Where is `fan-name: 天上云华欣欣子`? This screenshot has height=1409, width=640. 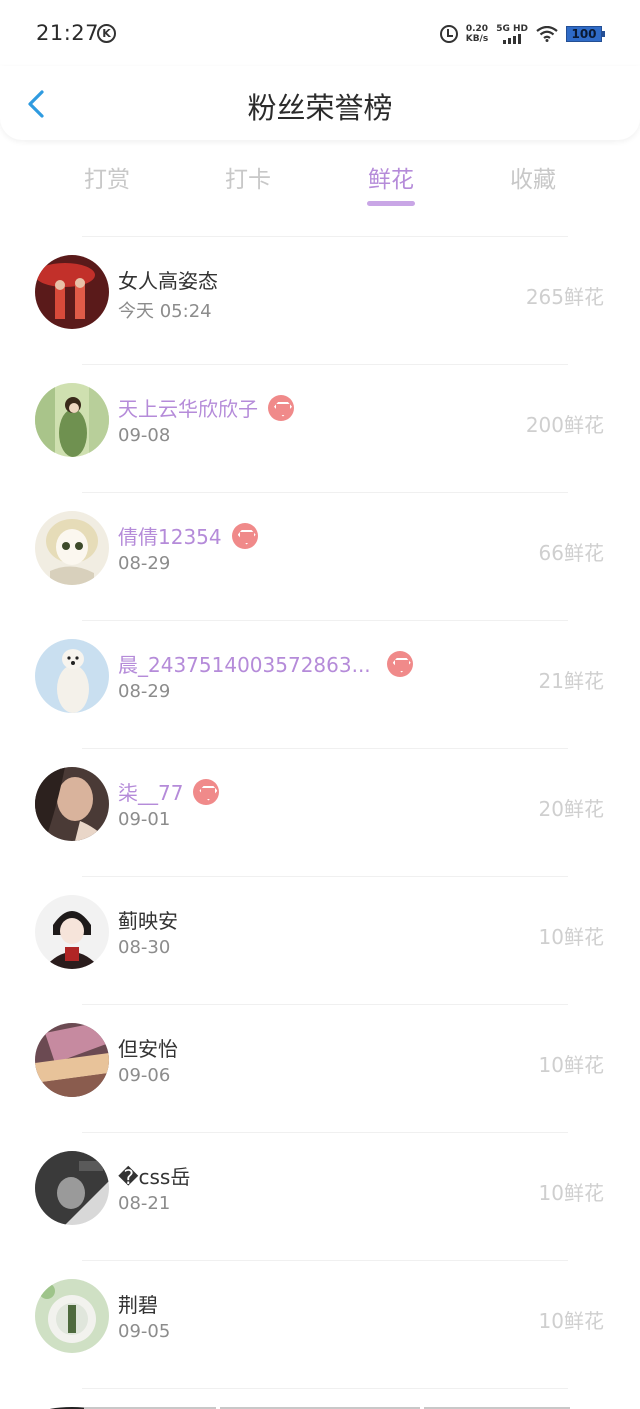 fan-name: 天上云华欣欣子 is located at coordinates (206, 407).